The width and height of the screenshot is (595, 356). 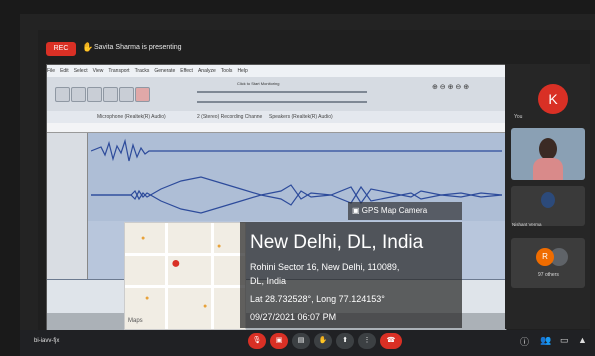 What do you see at coordinates (553, 99) in the screenshot?
I see `avatar: K` at bounding box center [553, 99].